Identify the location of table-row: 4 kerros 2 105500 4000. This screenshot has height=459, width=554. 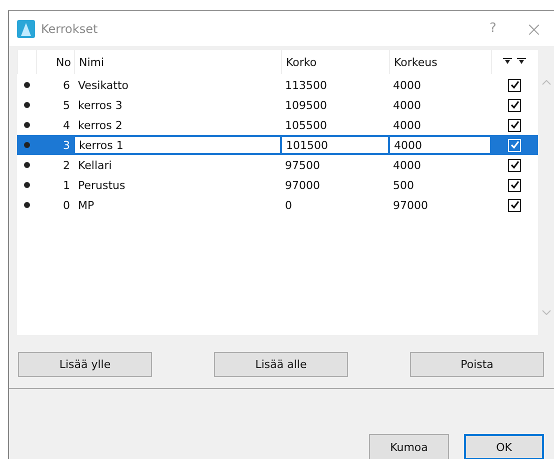
(277, 125).